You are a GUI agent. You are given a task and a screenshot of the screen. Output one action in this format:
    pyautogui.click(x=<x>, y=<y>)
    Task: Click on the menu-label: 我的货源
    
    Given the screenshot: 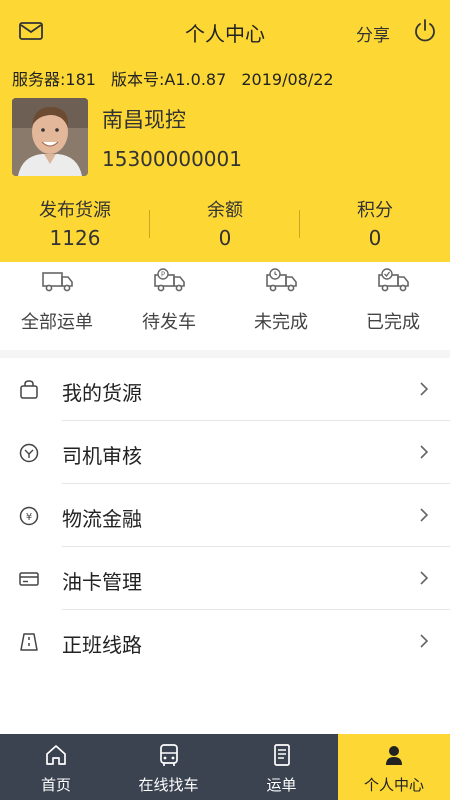 What is the action you would take?
    pyautogui.click(x=102, y=393)
    